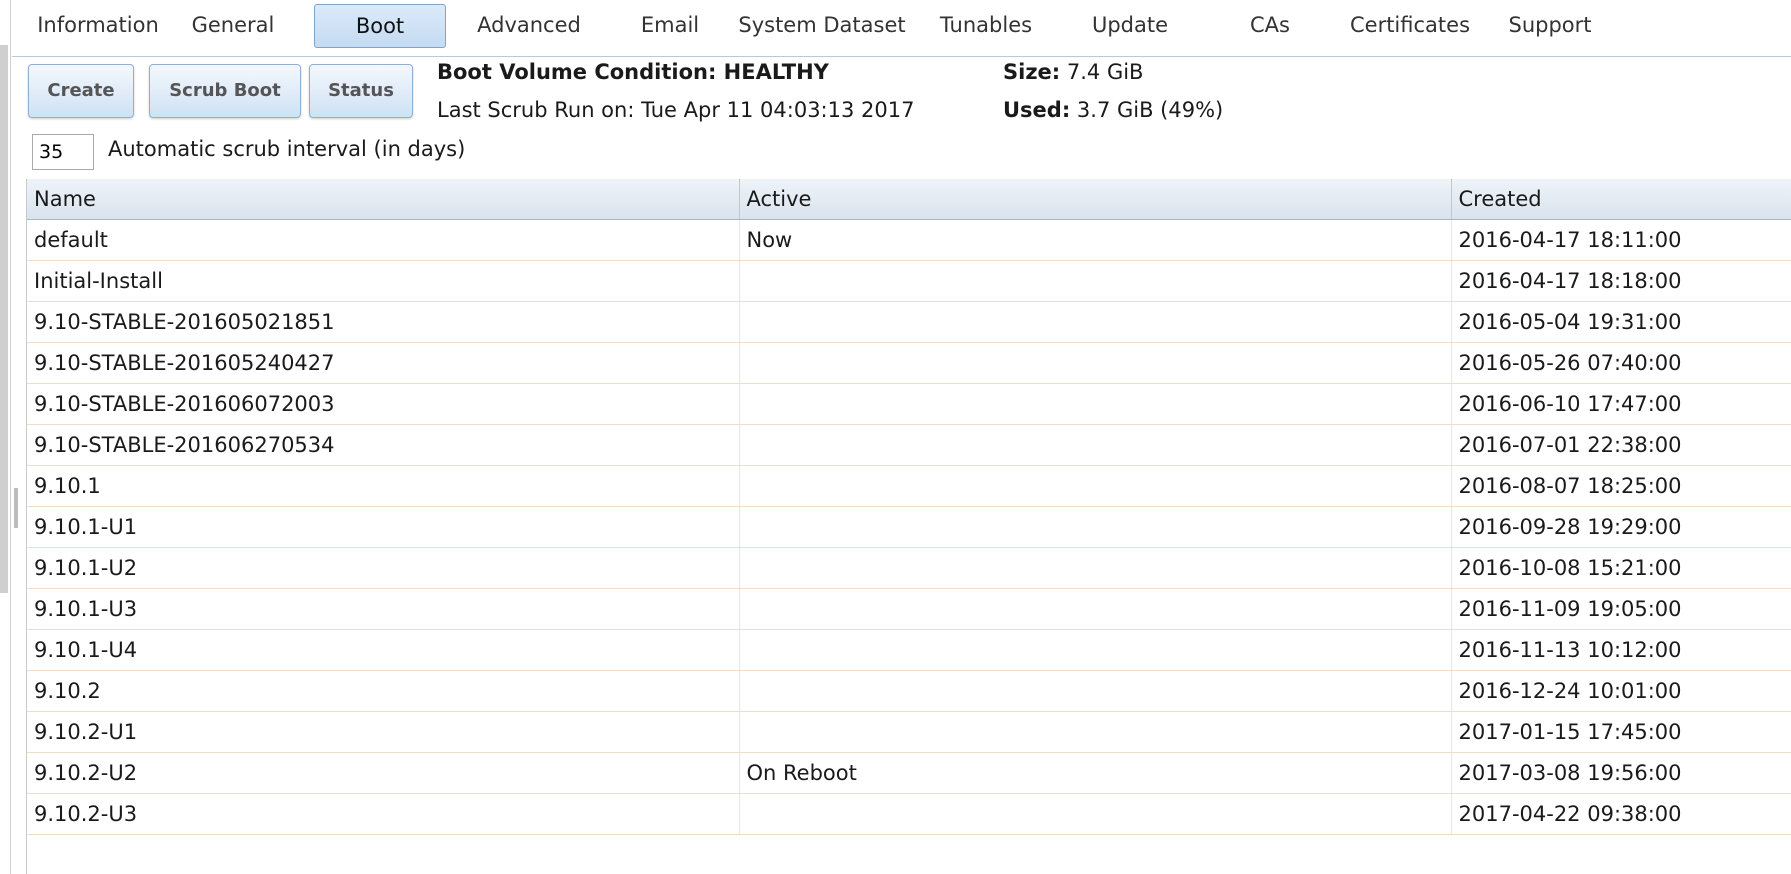 The width and height of the screenshot is (1791, 874). Describe the element at coordinates (233, 25) in the screenshot. I see `tab-general: General` at that location.